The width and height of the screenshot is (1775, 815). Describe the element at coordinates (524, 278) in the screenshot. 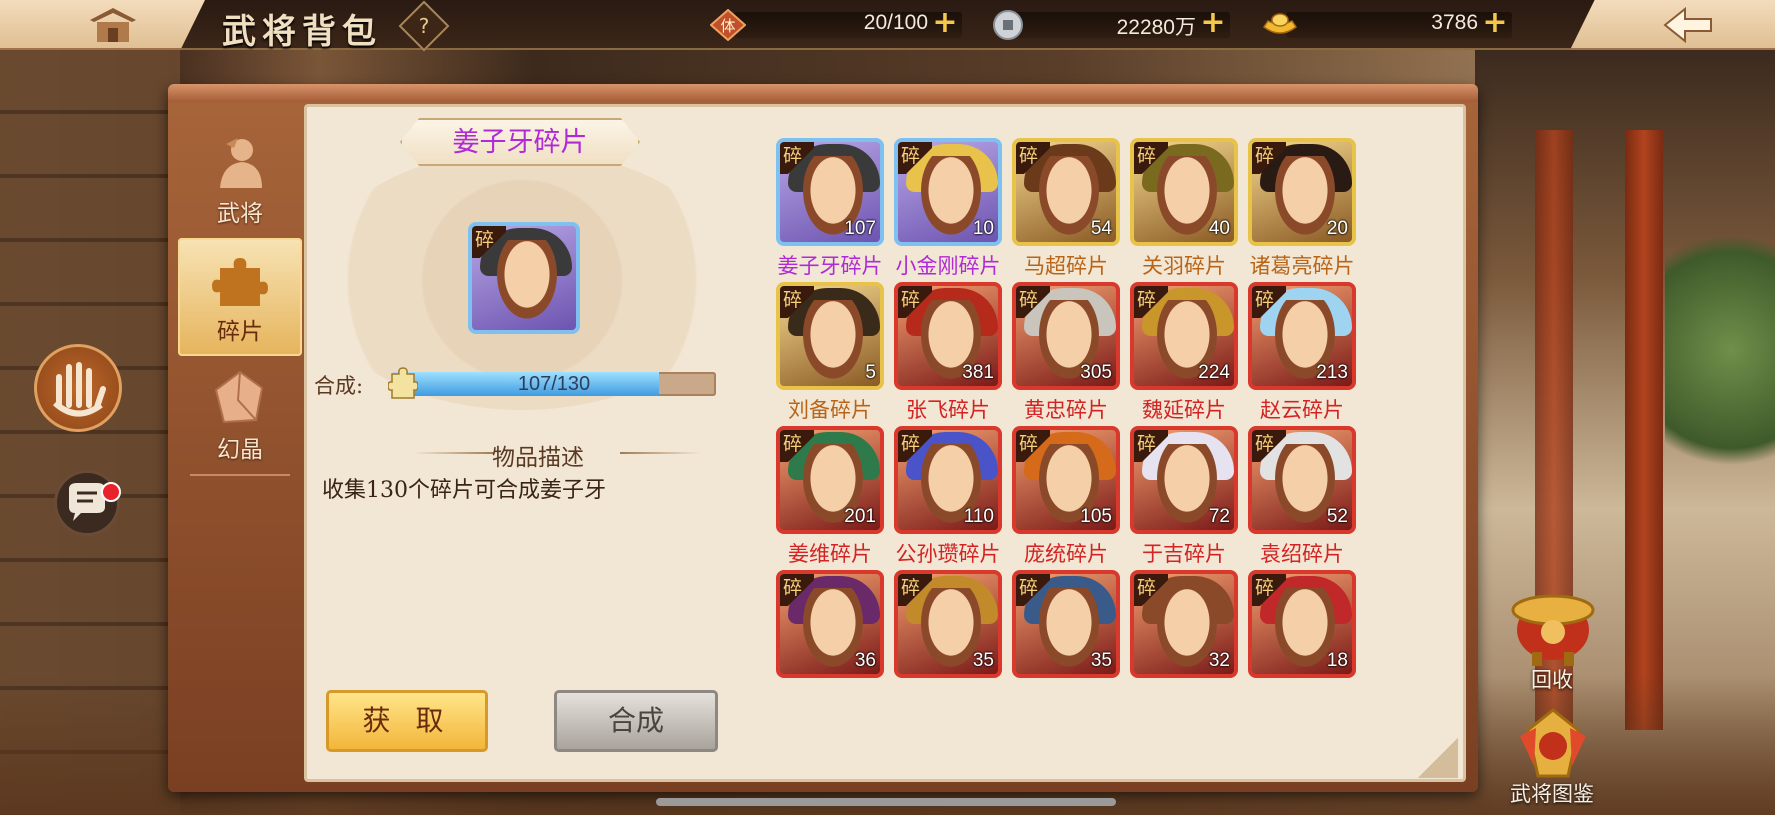

I see `selected-fragment-portrait: 碎` at that location.